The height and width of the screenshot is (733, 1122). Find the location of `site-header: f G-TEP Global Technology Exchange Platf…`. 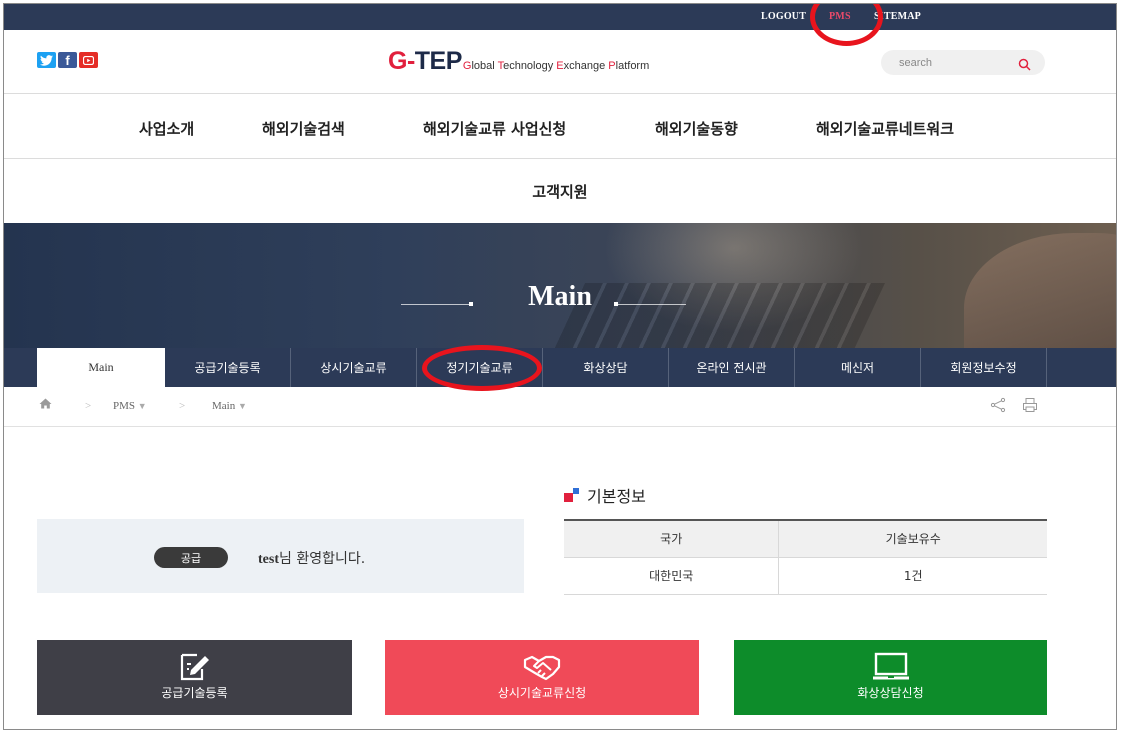

site-header: f G-TEP Global Technology Exchange Platf… is located at coordinates (560, 62).